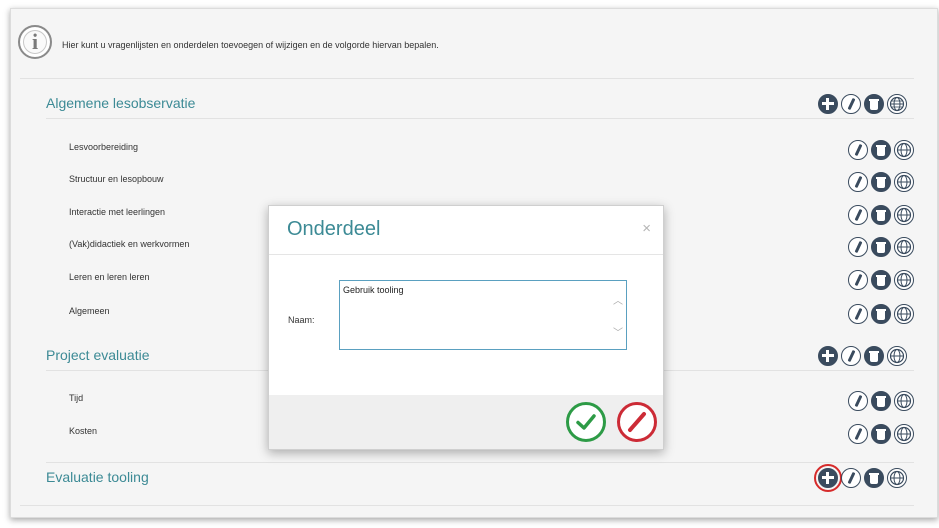 The width and height of the screenshot is (939, 528). I want to click on list-item-vakdidactiek: (Vak)didactiek en werkvormen, so click(129, 244).